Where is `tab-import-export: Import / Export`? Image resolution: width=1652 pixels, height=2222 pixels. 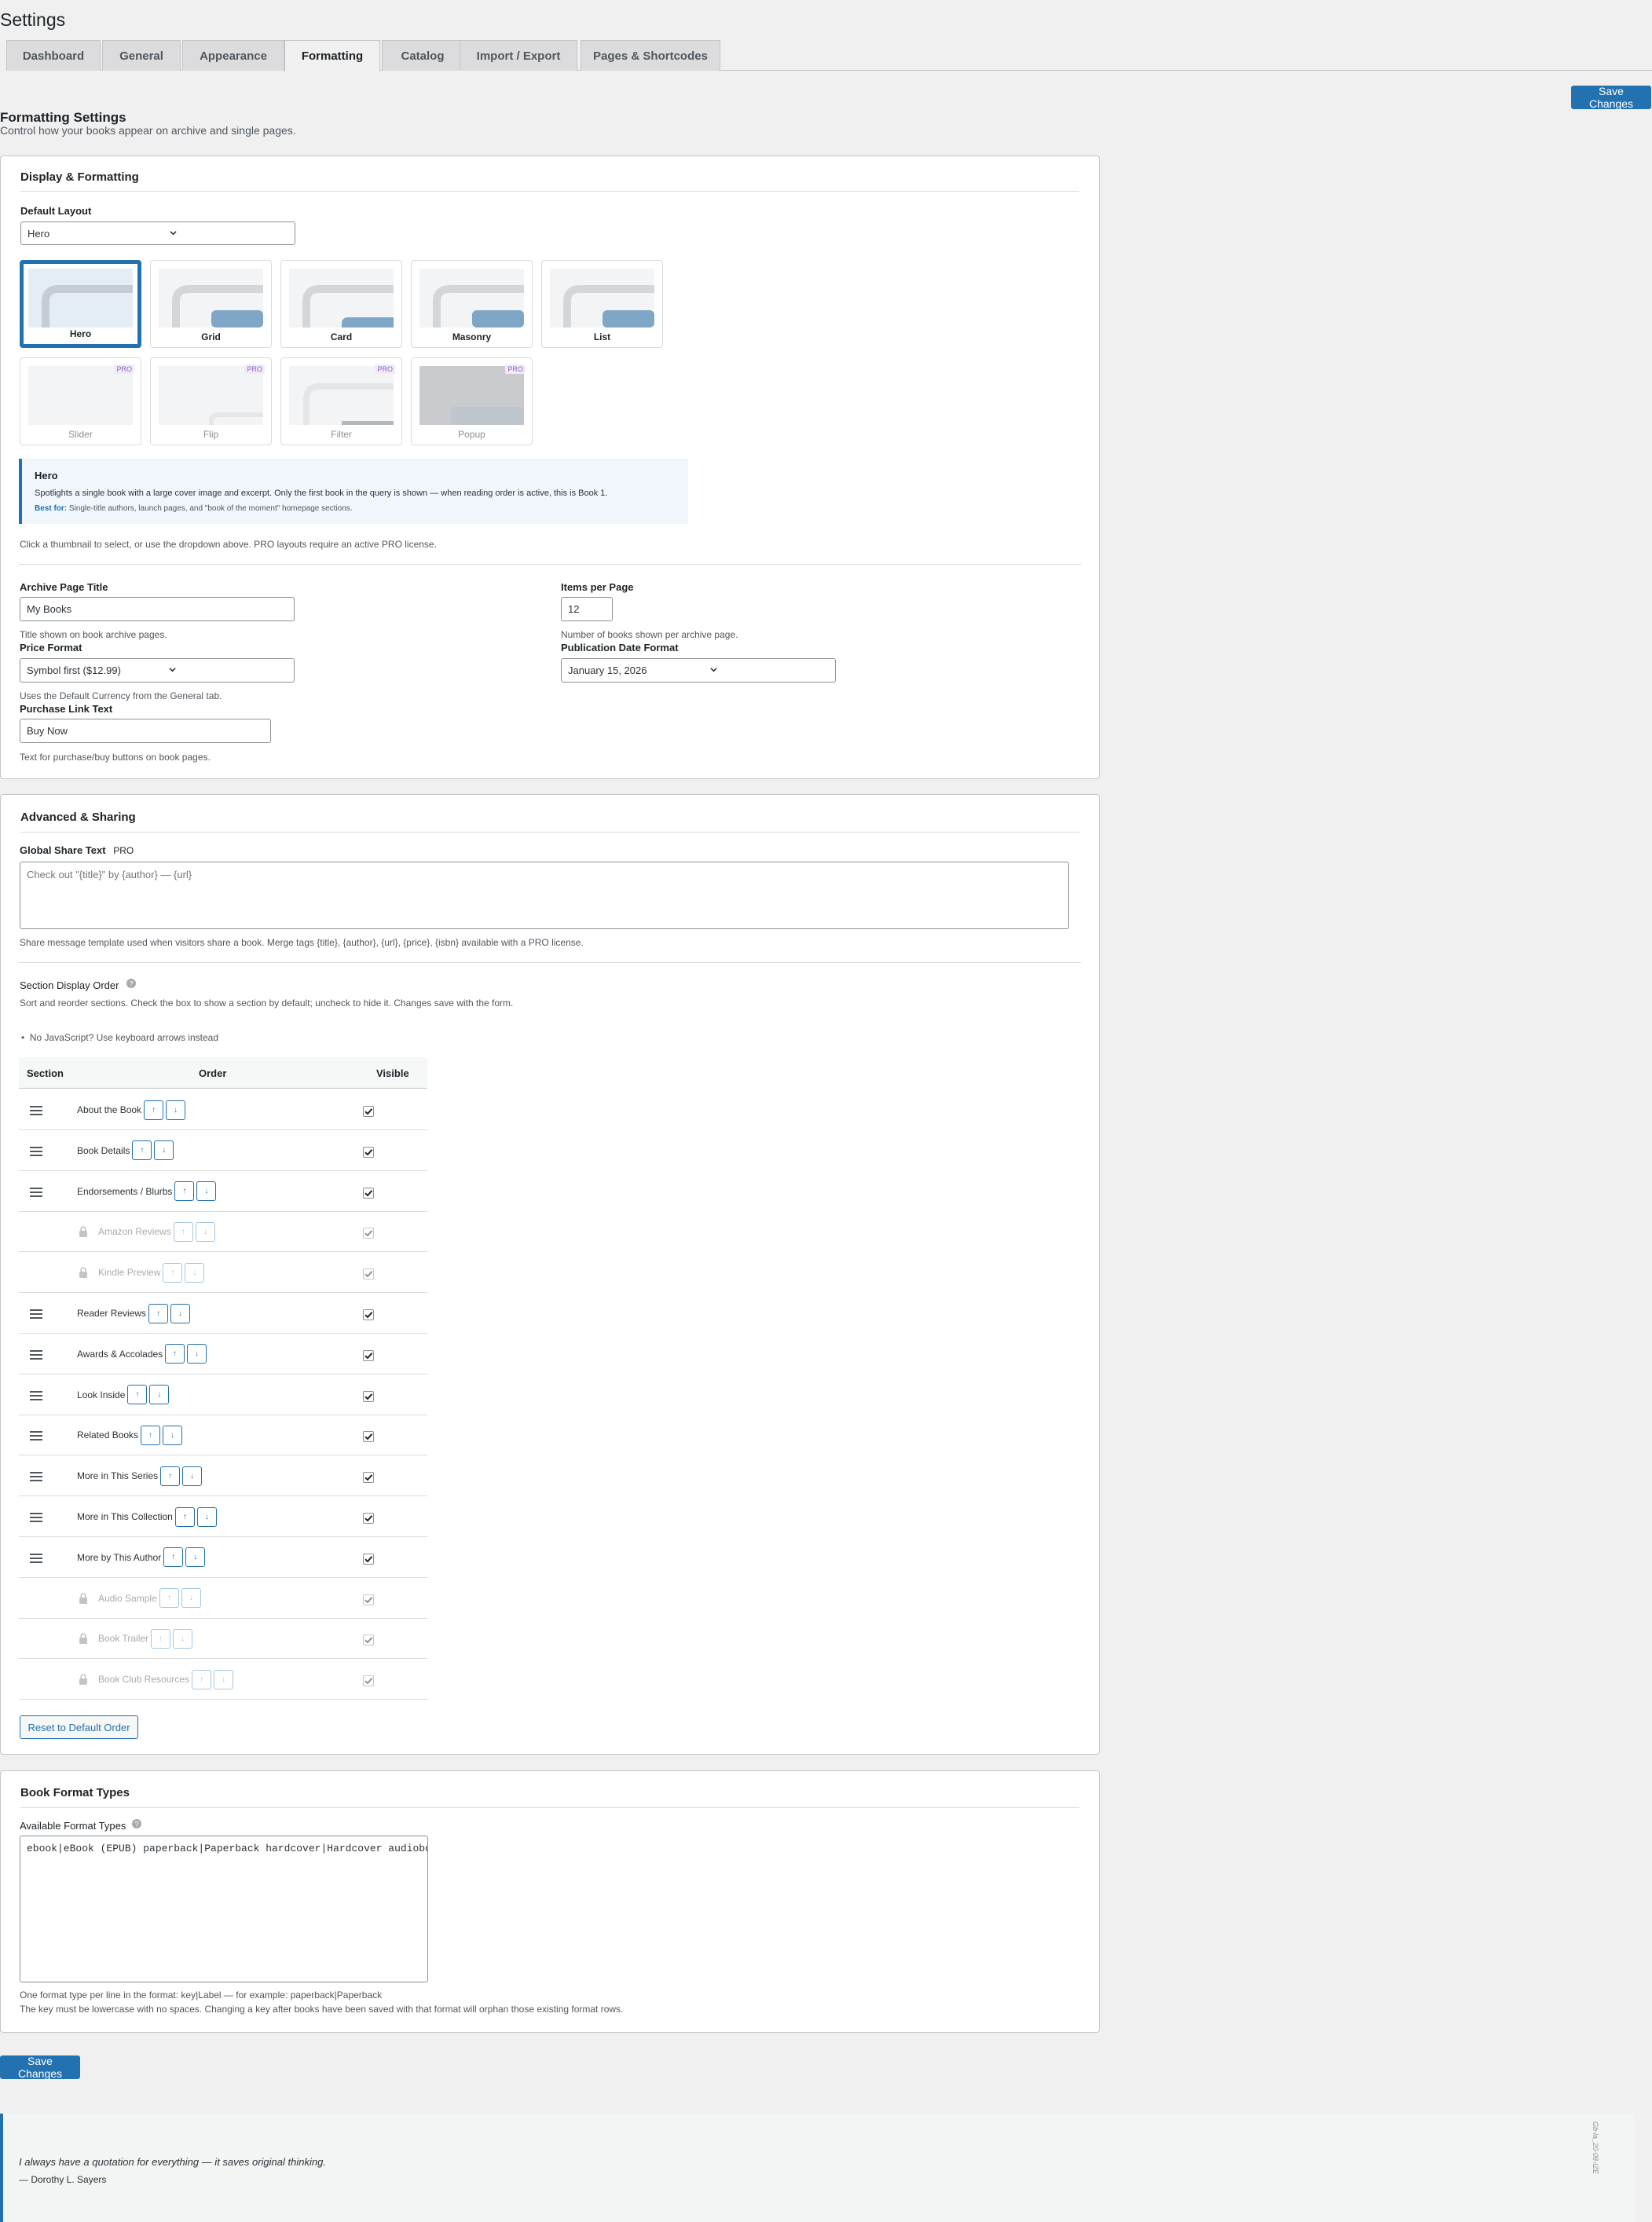 tab-import-export: Import / Export is located at coordinates (518, 55).